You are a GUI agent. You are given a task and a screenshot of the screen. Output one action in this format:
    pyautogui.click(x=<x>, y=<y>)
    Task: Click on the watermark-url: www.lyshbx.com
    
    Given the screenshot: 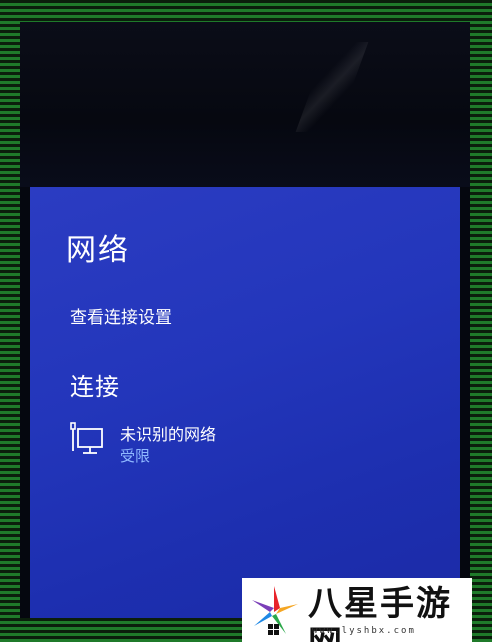 What is the action you would take?
    pyautogui.click(x=364, y=631)
    